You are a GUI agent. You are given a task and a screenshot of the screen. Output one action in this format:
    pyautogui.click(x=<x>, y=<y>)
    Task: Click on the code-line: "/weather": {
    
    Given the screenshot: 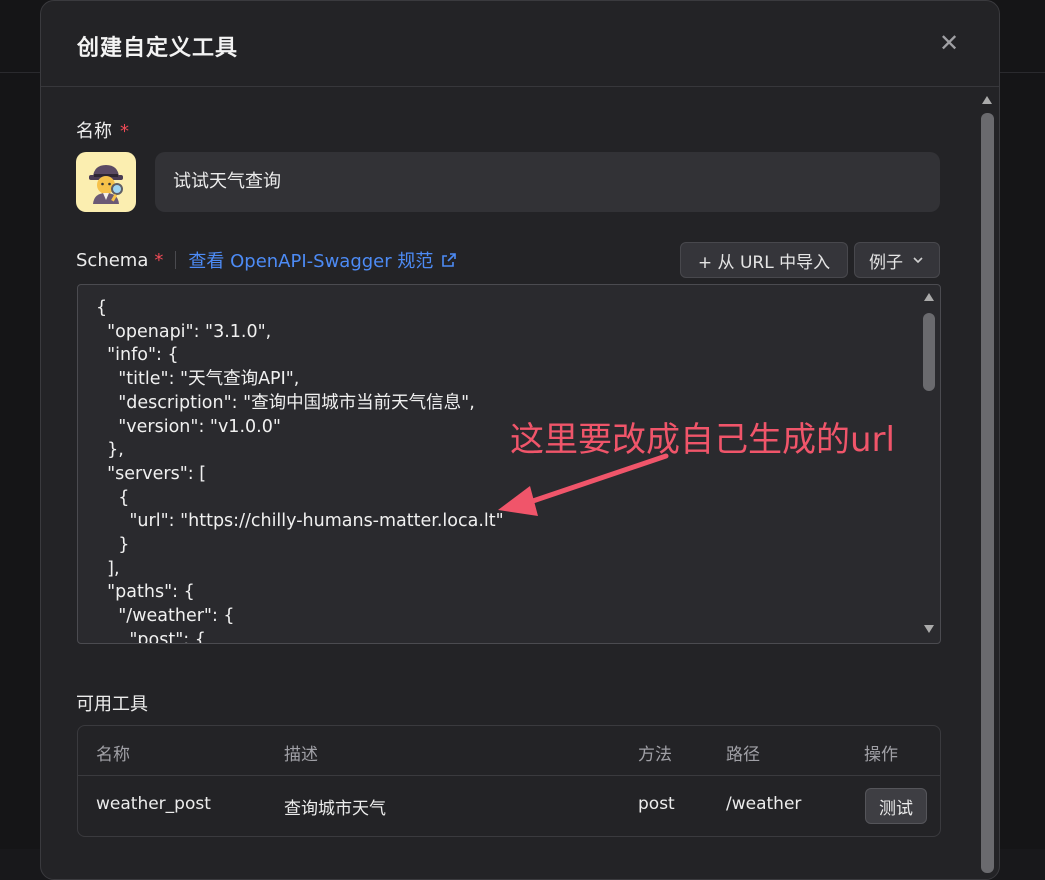 What is the action you would take?
    pyautogui.click(x=300, y=617)
    